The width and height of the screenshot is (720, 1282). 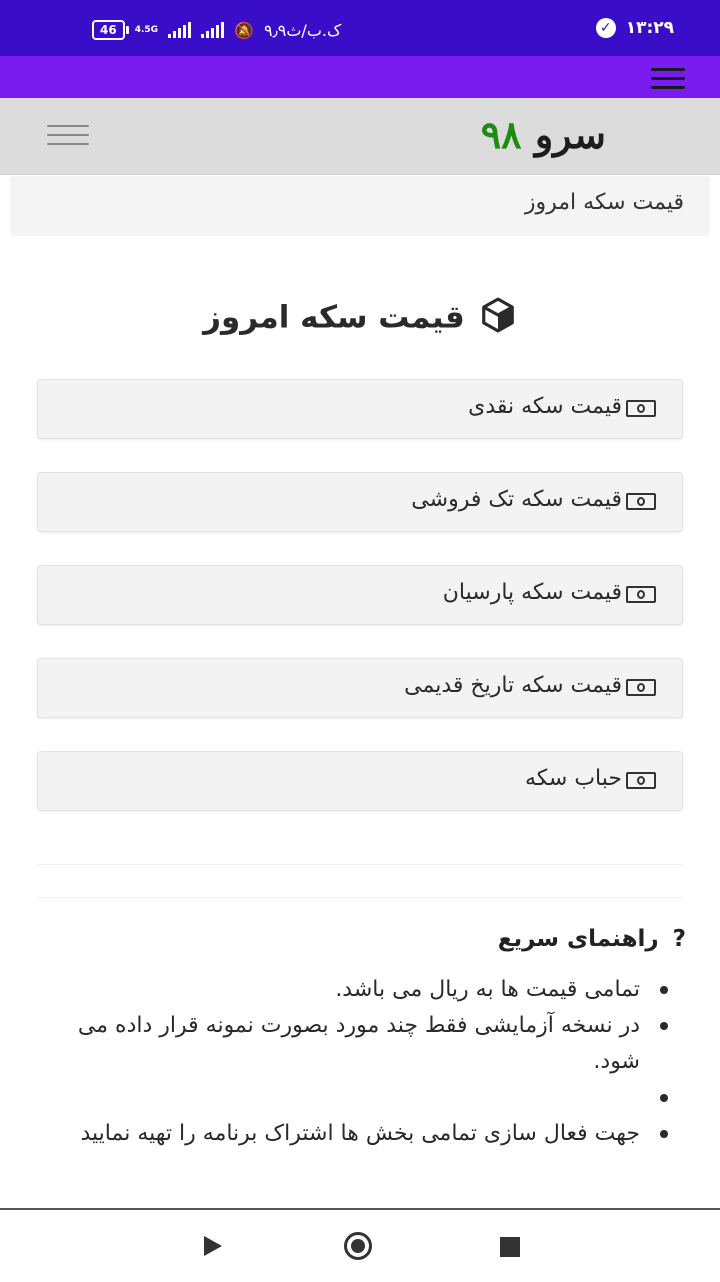 I want to click on cube-icon, so click(x=498, y=319).